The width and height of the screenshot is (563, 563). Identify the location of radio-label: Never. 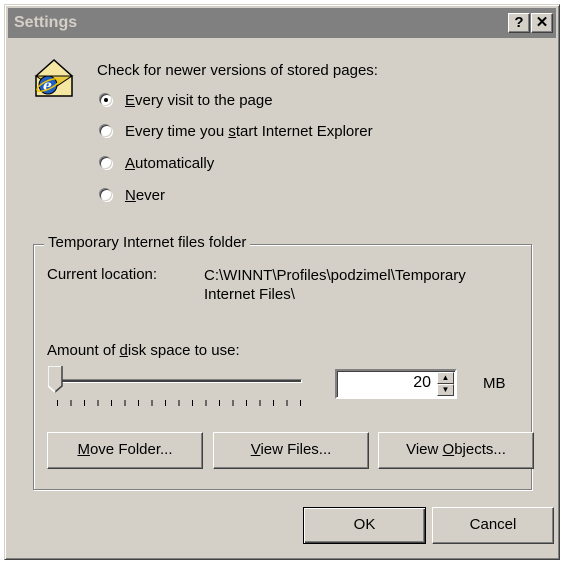
(145, 195).